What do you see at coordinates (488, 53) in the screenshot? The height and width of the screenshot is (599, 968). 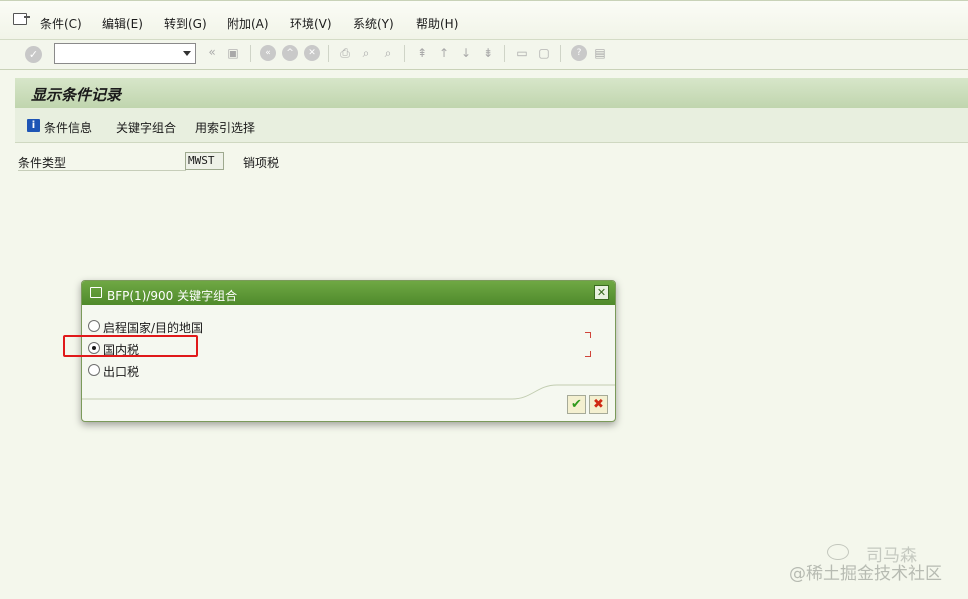 I see `last-page-icon: ⇟` at bounding box center [488, 53].